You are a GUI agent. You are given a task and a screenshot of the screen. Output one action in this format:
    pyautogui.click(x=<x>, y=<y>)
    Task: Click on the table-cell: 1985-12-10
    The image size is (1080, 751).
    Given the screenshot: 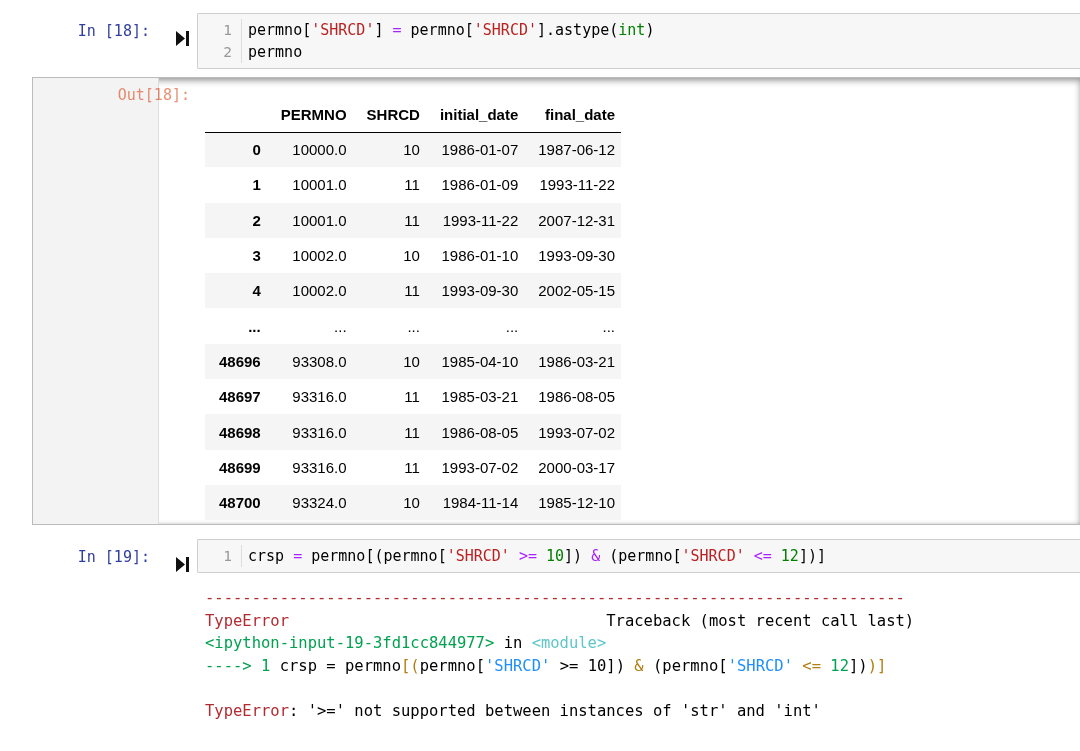 What is the action you would take?
    pyautogui.click(x=572, y=502)
    